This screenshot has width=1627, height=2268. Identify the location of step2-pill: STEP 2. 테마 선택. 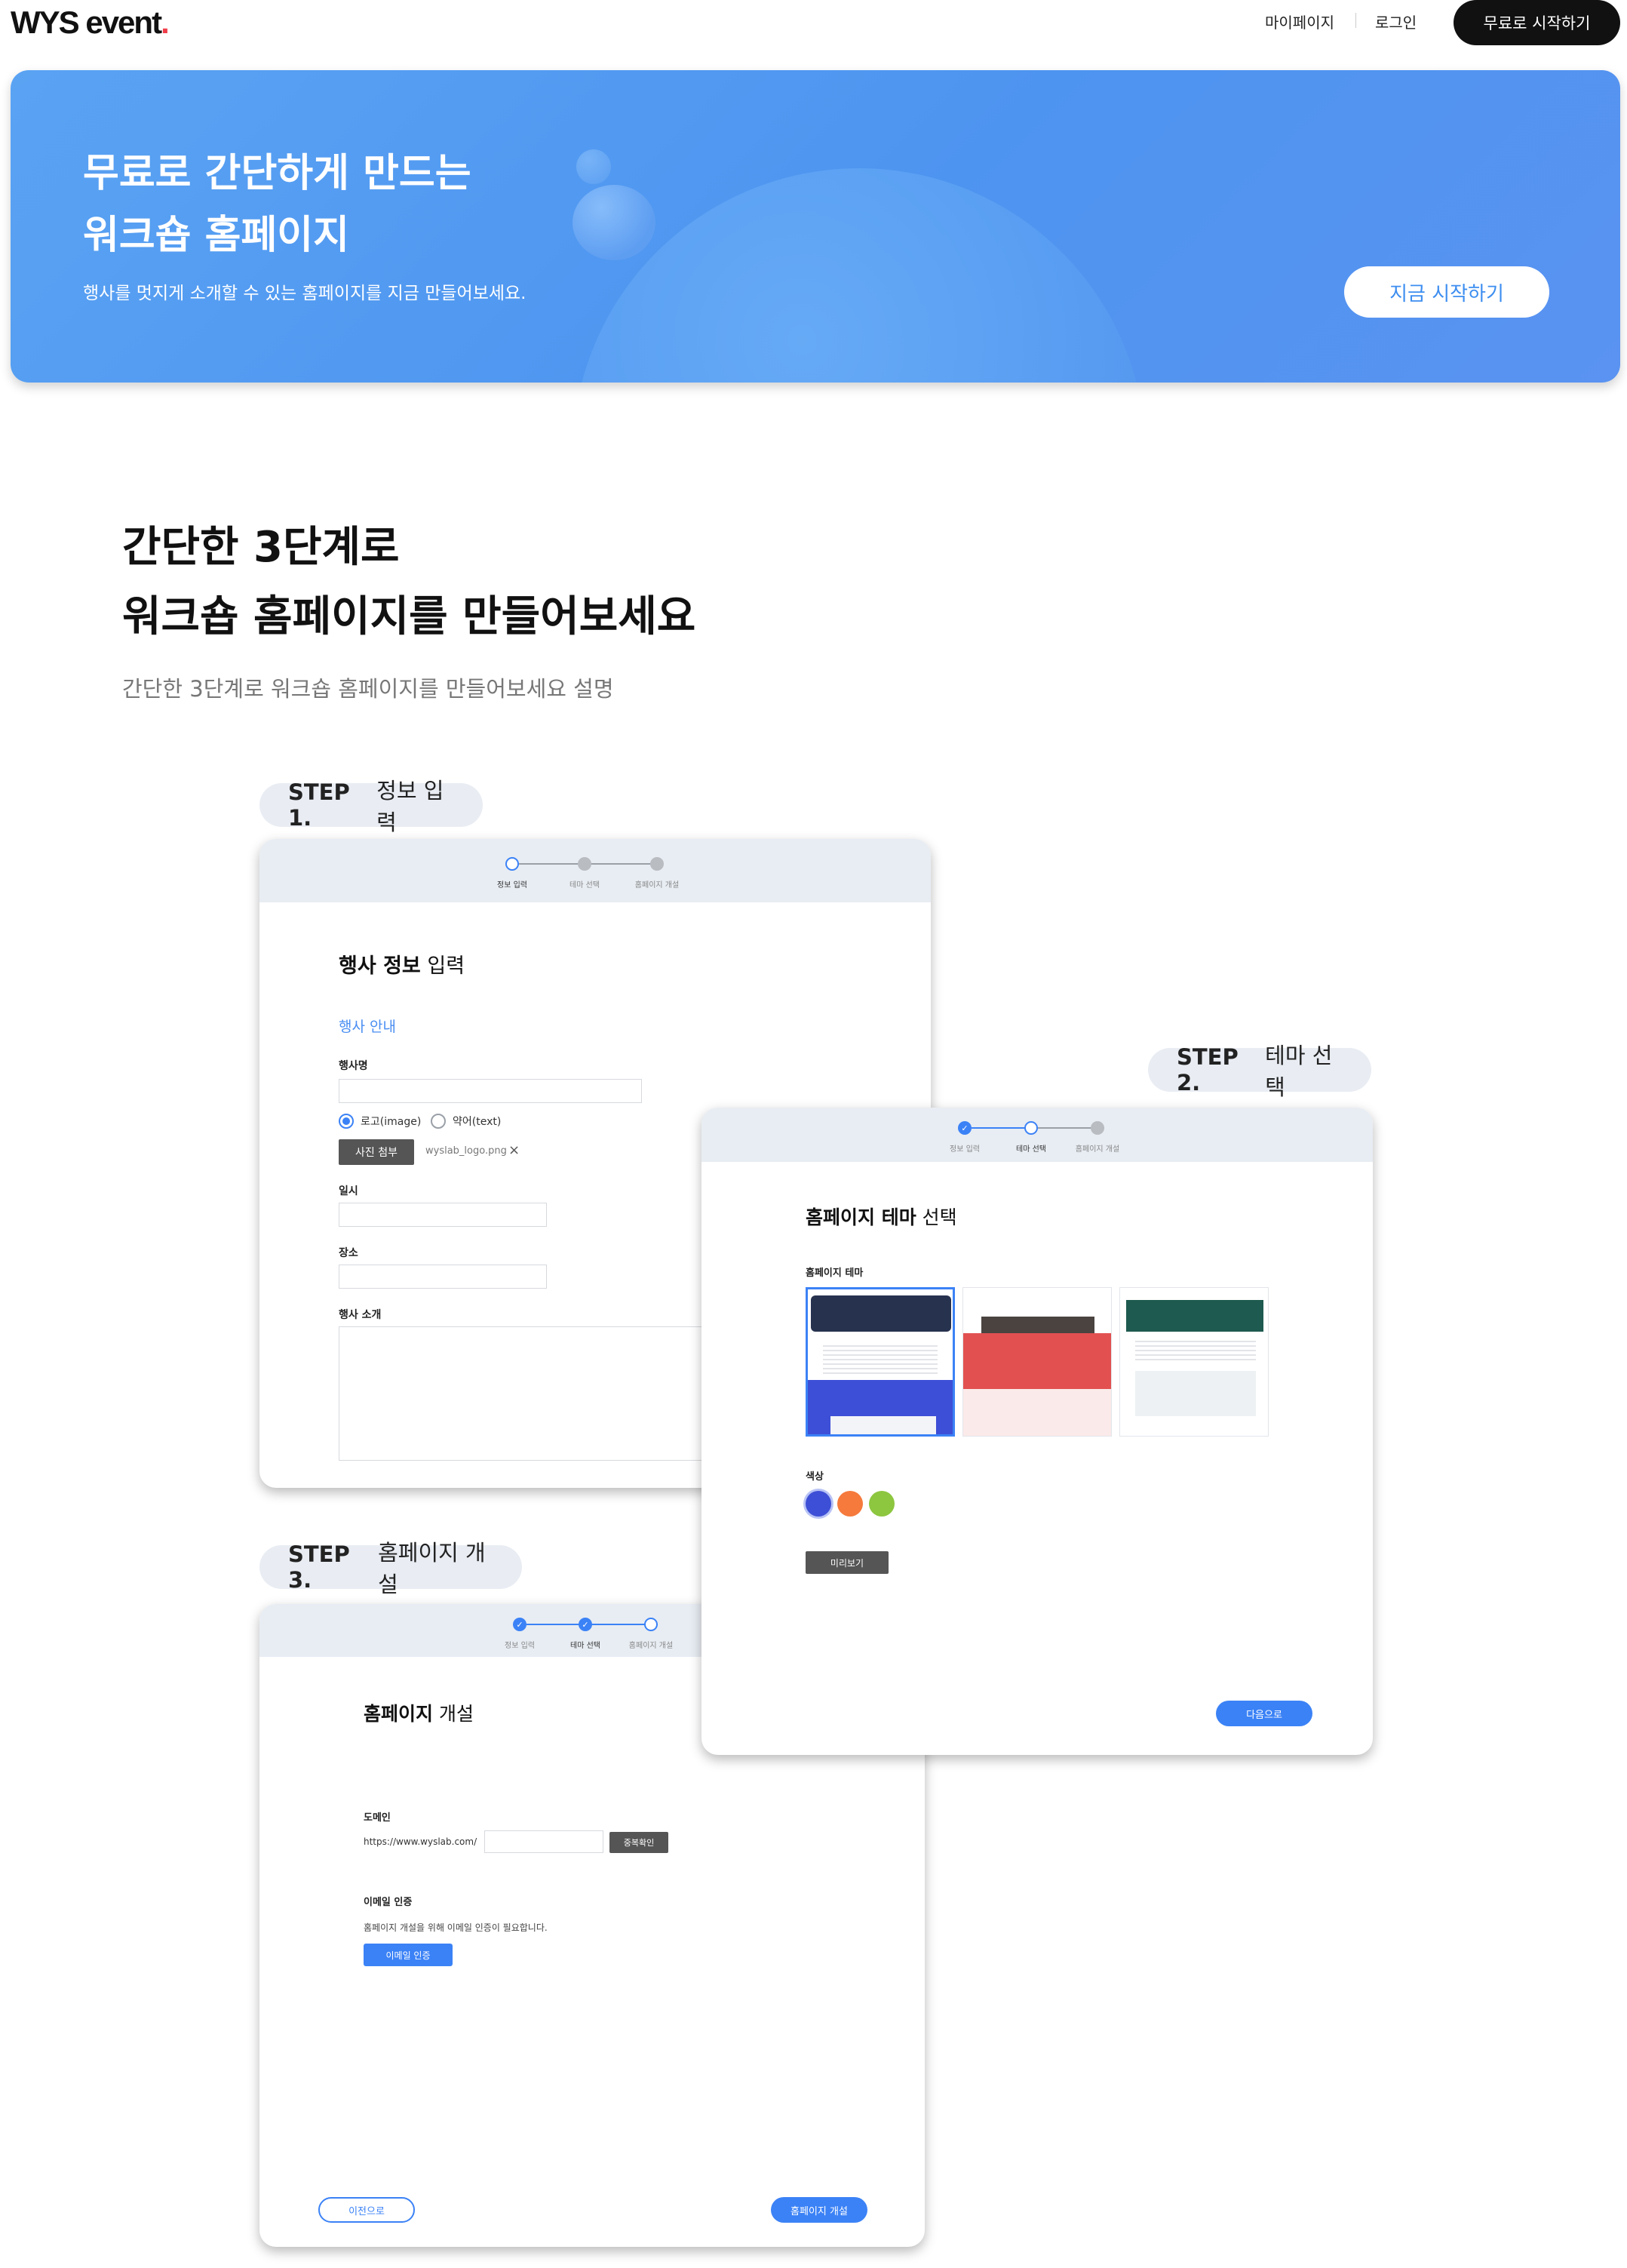
(1259, 1071).